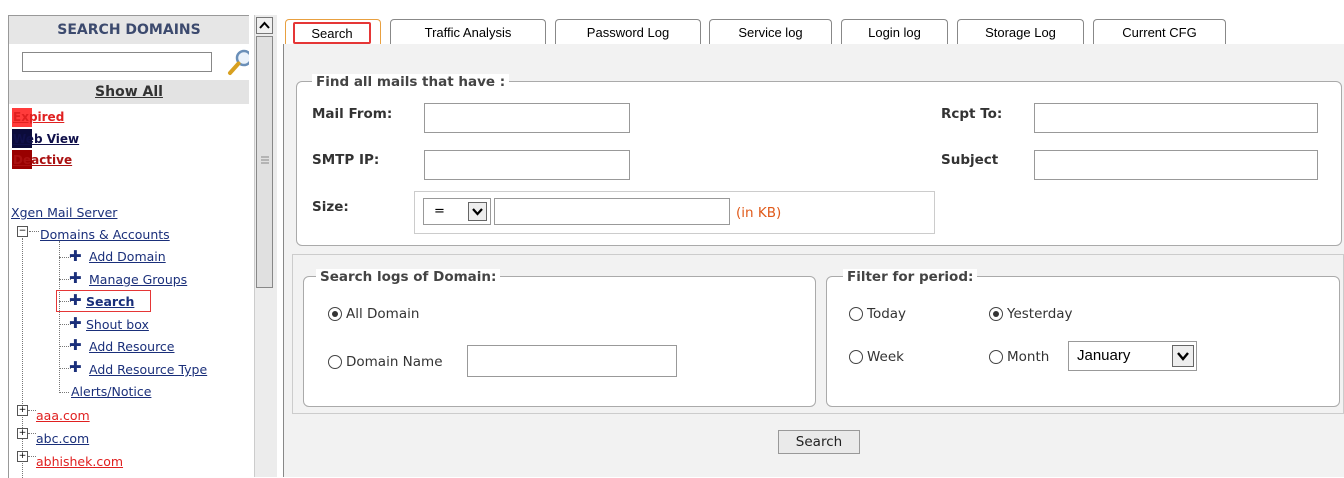 Image resolution: width=1344 pixels, height=478 pixels. What do you see at coordinates (770, 32) in the screenshot?
I see `tab-service-log: Service log` at bounding box center [770, 32].